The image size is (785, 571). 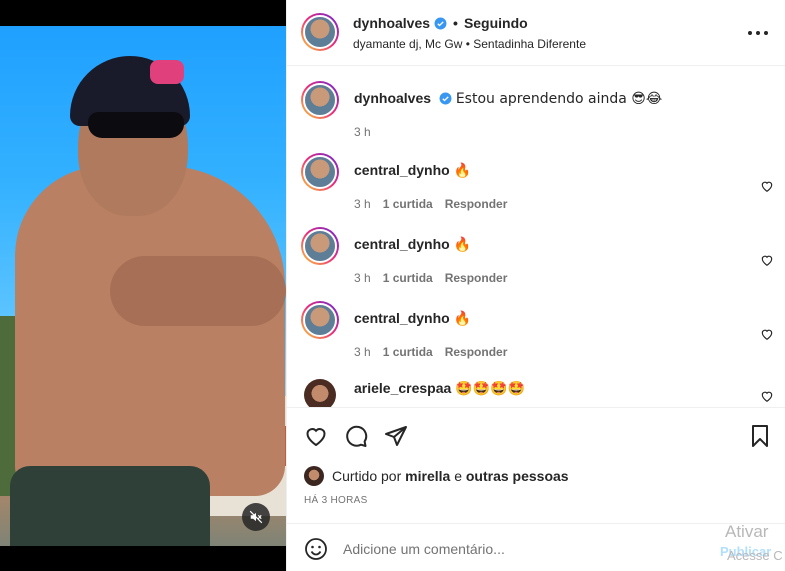 What do you see at coordinates (136, 125) in the screenshot?
I see `video-person-sunglasses` at bounding box center [136, 125].